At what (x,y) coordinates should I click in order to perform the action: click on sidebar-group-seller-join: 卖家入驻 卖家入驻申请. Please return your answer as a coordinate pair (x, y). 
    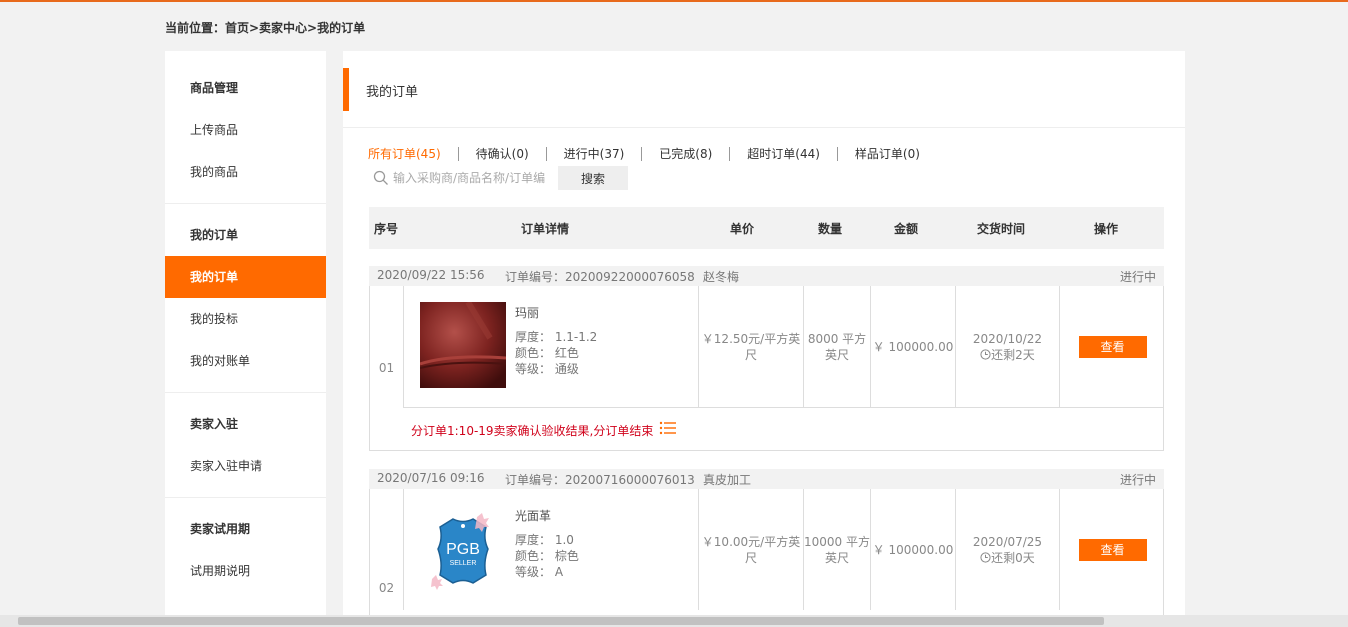
    Looking at the image, I should click on (245, 445).